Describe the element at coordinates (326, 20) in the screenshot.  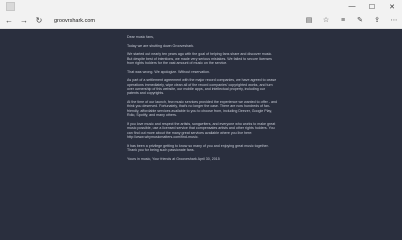
I see `star-icon: ☆` at that location.